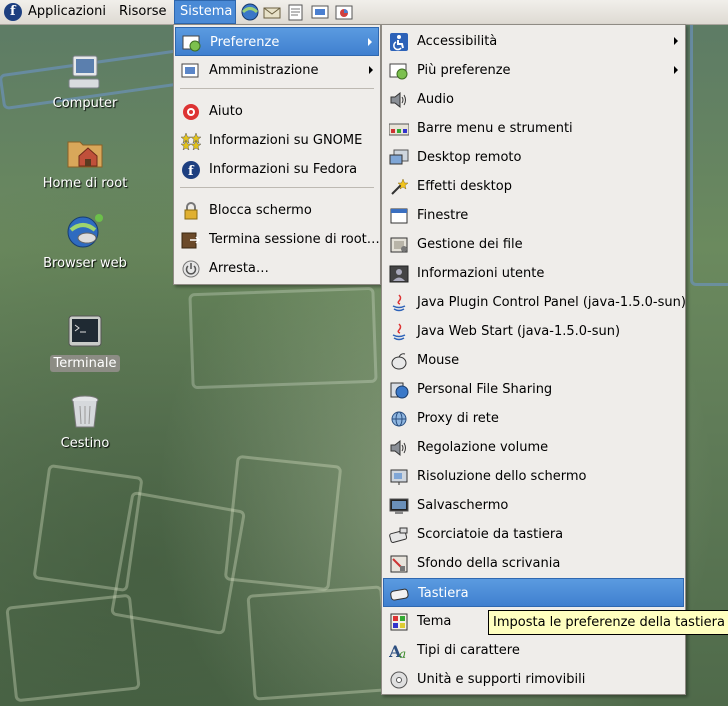 Image resolution: width=728 pixels, height=706 pixels. Describe the element at coordinates (533, 215) in the screenshot. I see `menu-item-finestre: Finestre` at that location.